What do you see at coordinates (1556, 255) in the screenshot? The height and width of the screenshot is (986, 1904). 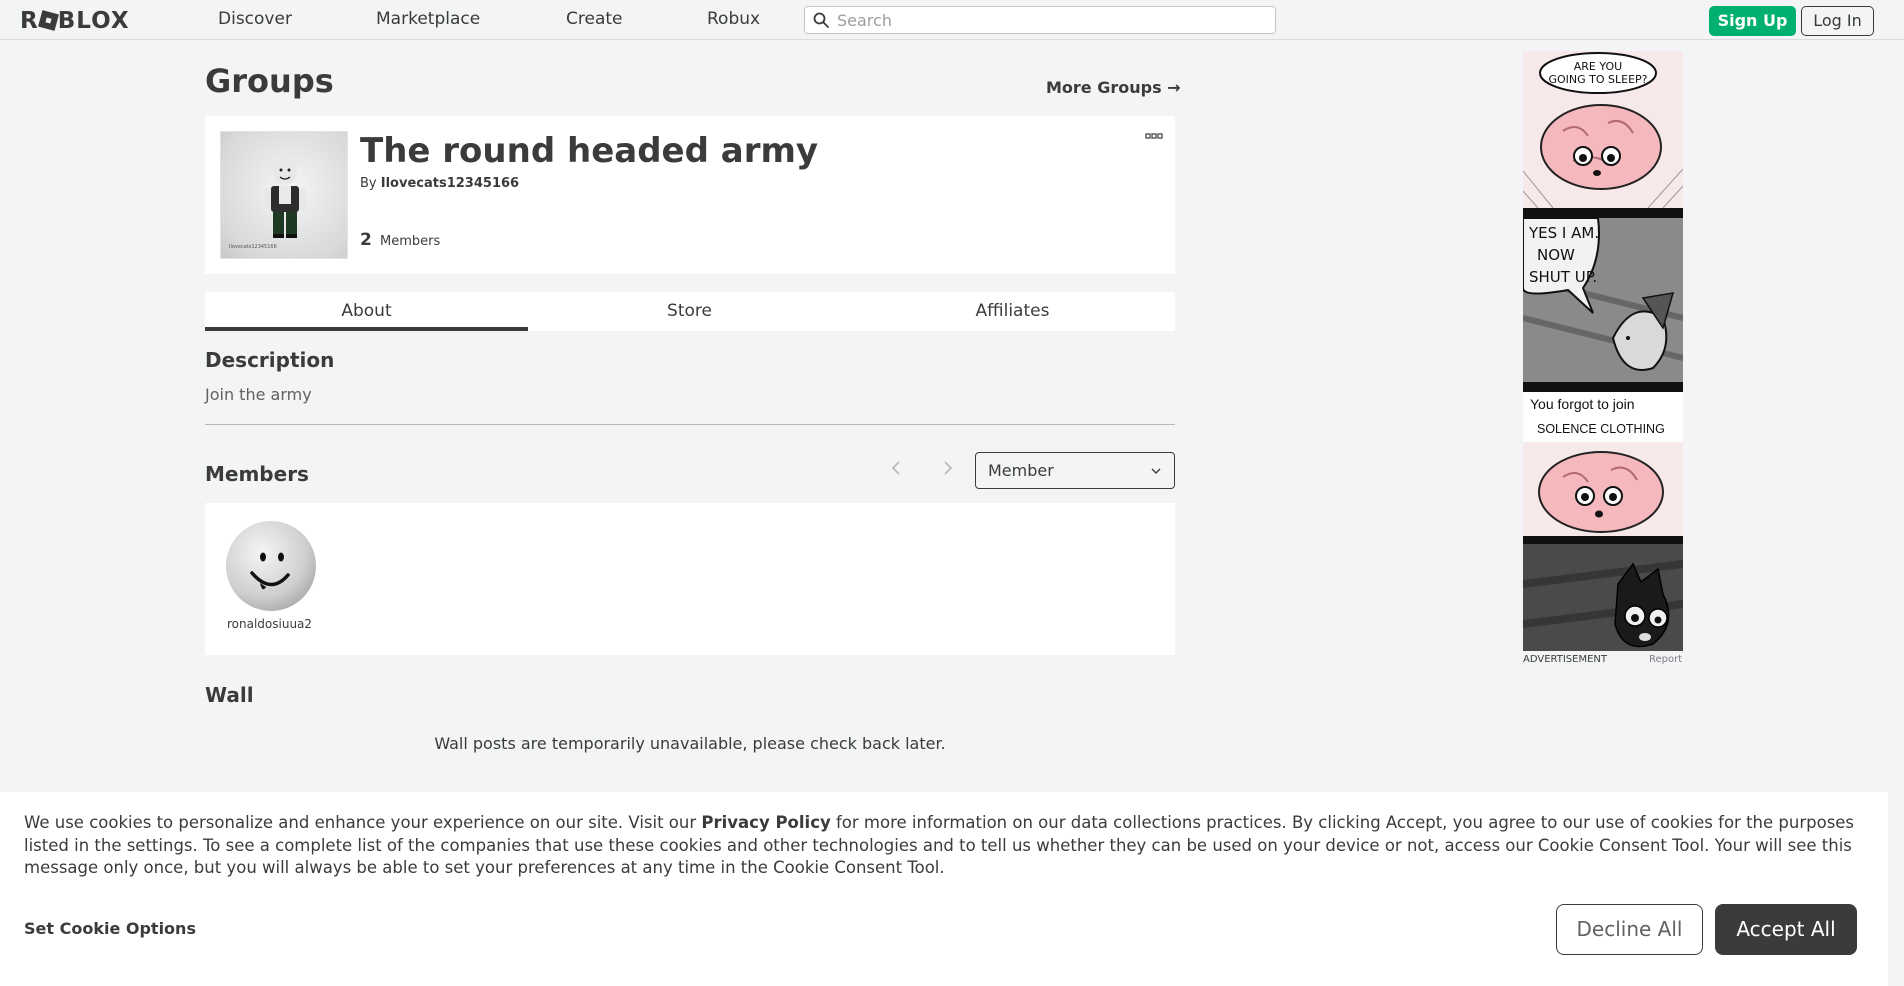 I see `svg-text: NOW` at bounding box center [1556, 255].